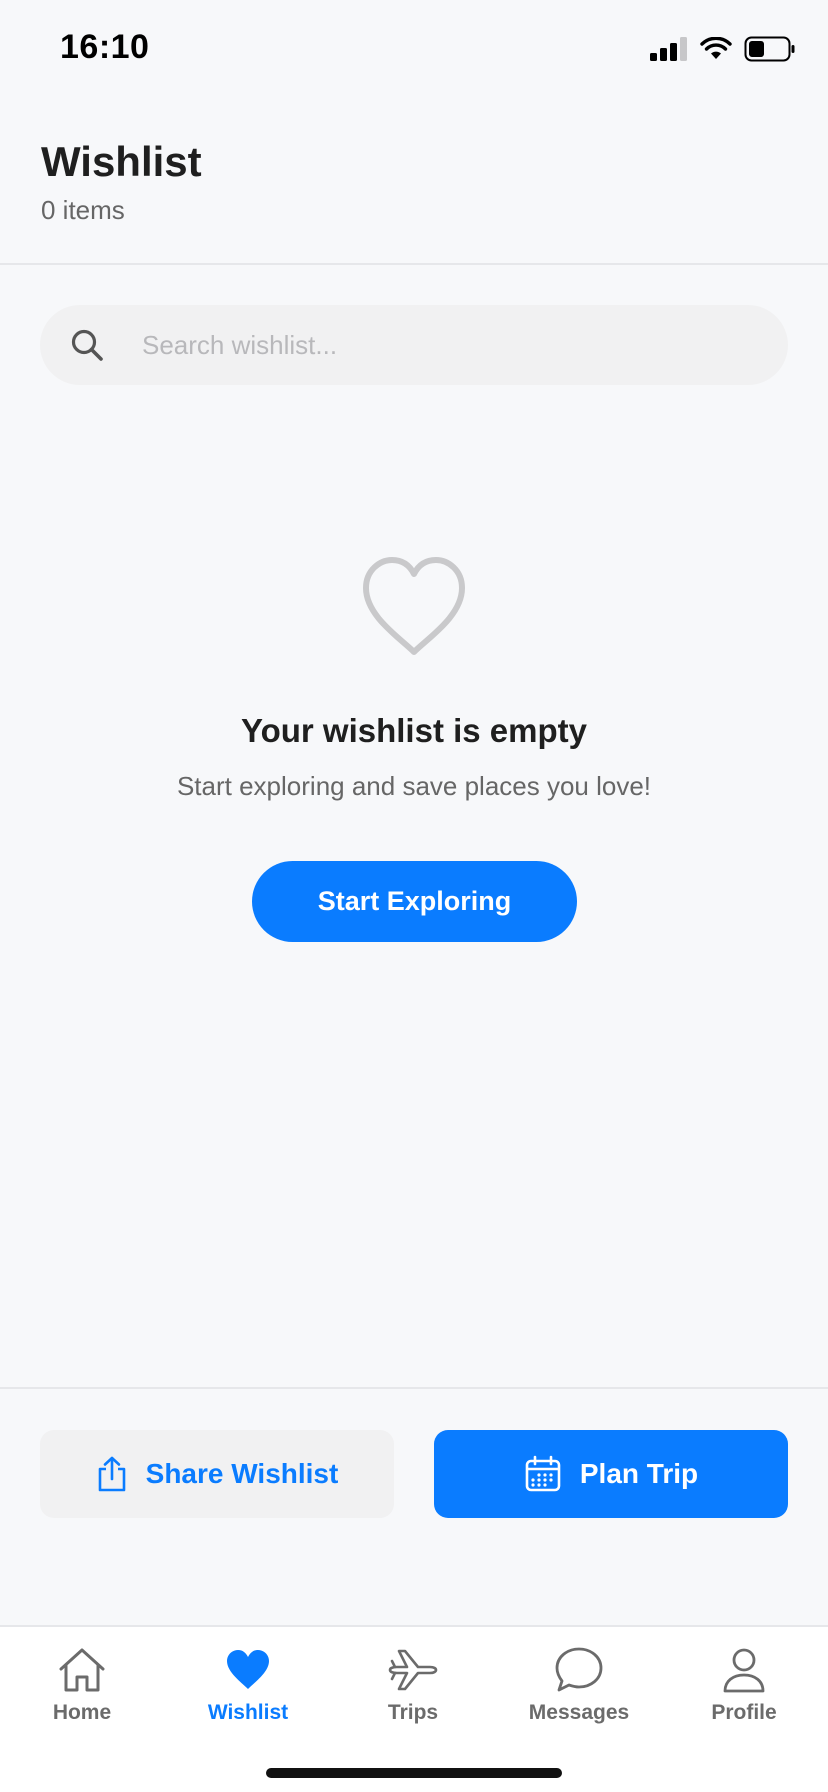 The image size is (828, 1792). I want to click on tab-wishlist-label: Wishlist, so click(248, 1712).